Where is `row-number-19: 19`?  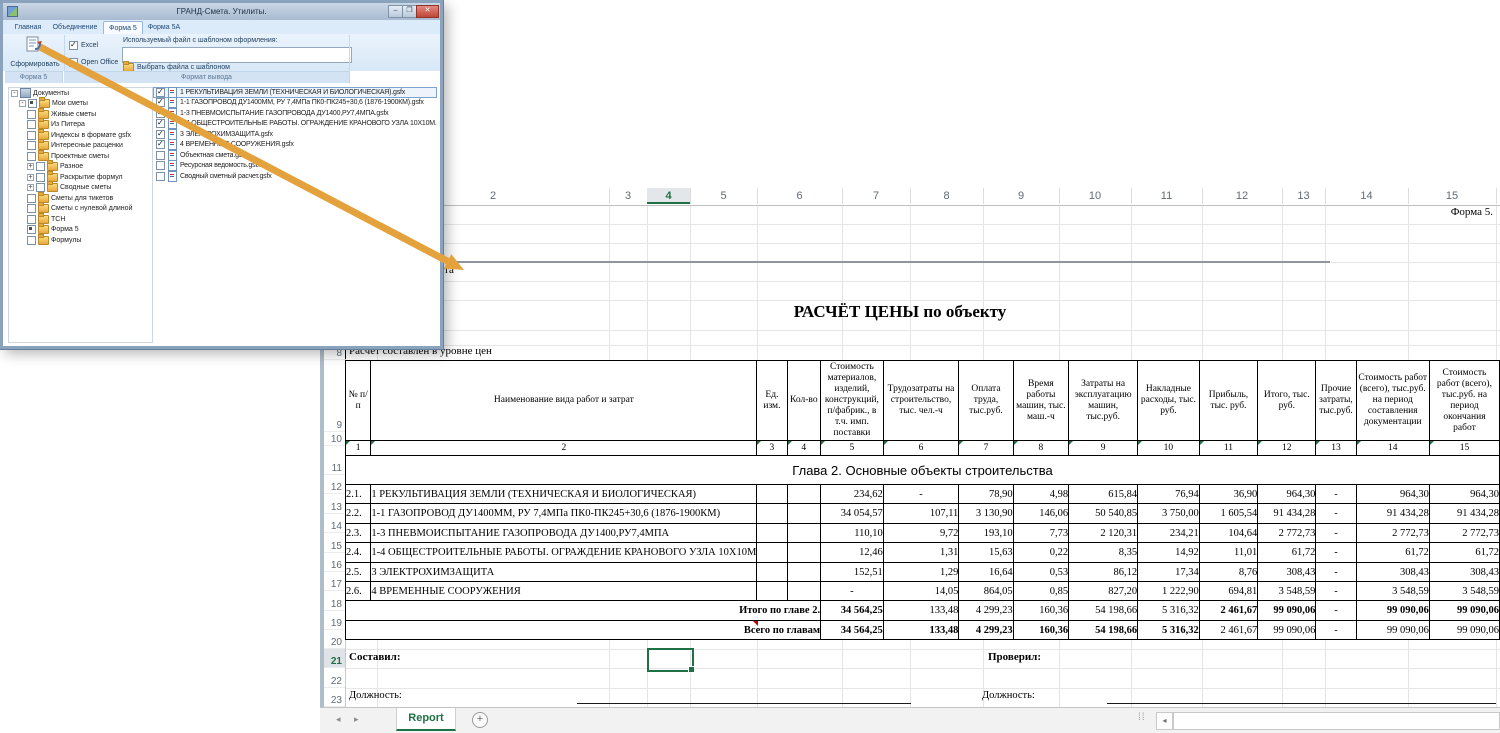
row-number-19: 19 is located at coordinates (334, 620).